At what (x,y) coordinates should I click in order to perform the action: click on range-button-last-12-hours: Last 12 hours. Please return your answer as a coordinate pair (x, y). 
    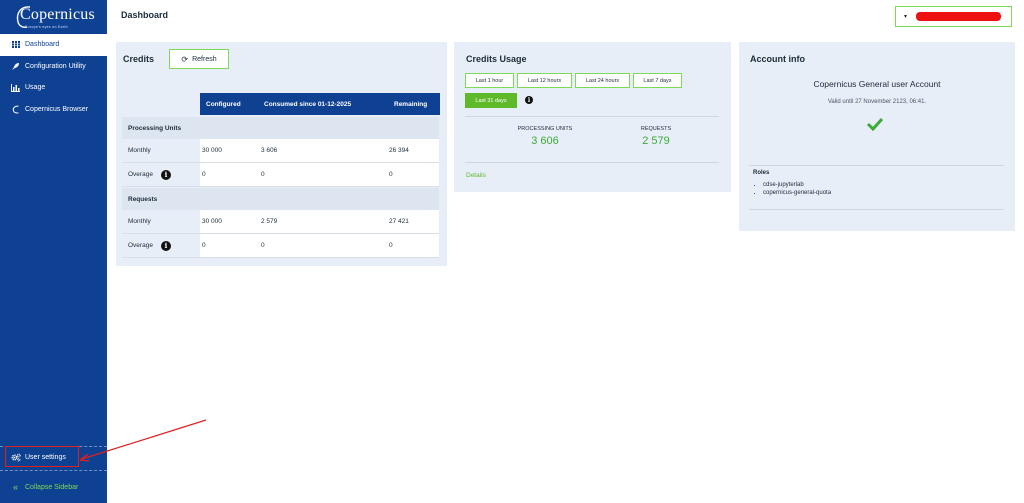
    Looking at the image, I should click on (544, 80).